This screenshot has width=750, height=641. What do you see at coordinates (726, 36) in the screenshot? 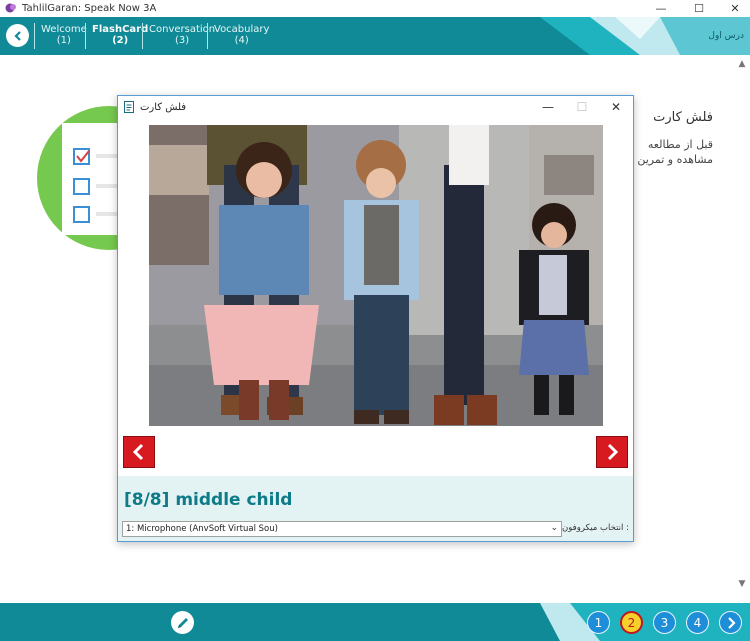
I see `lesson-title: درس اول` at bounding box center [726, 36].